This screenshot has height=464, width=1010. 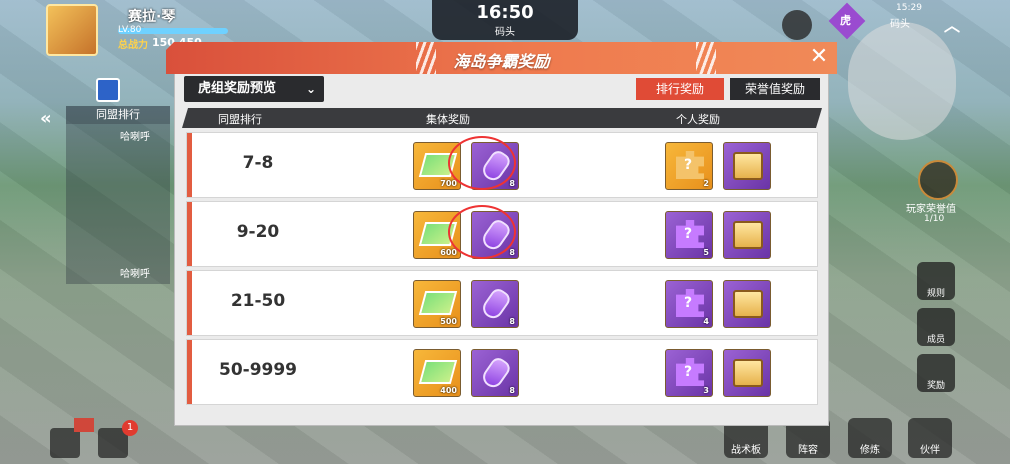 What do you see at coordinates (952, 24) in the screenshot?
I see `collapse-up-icon: ︿` at bounding box center [952, 24].